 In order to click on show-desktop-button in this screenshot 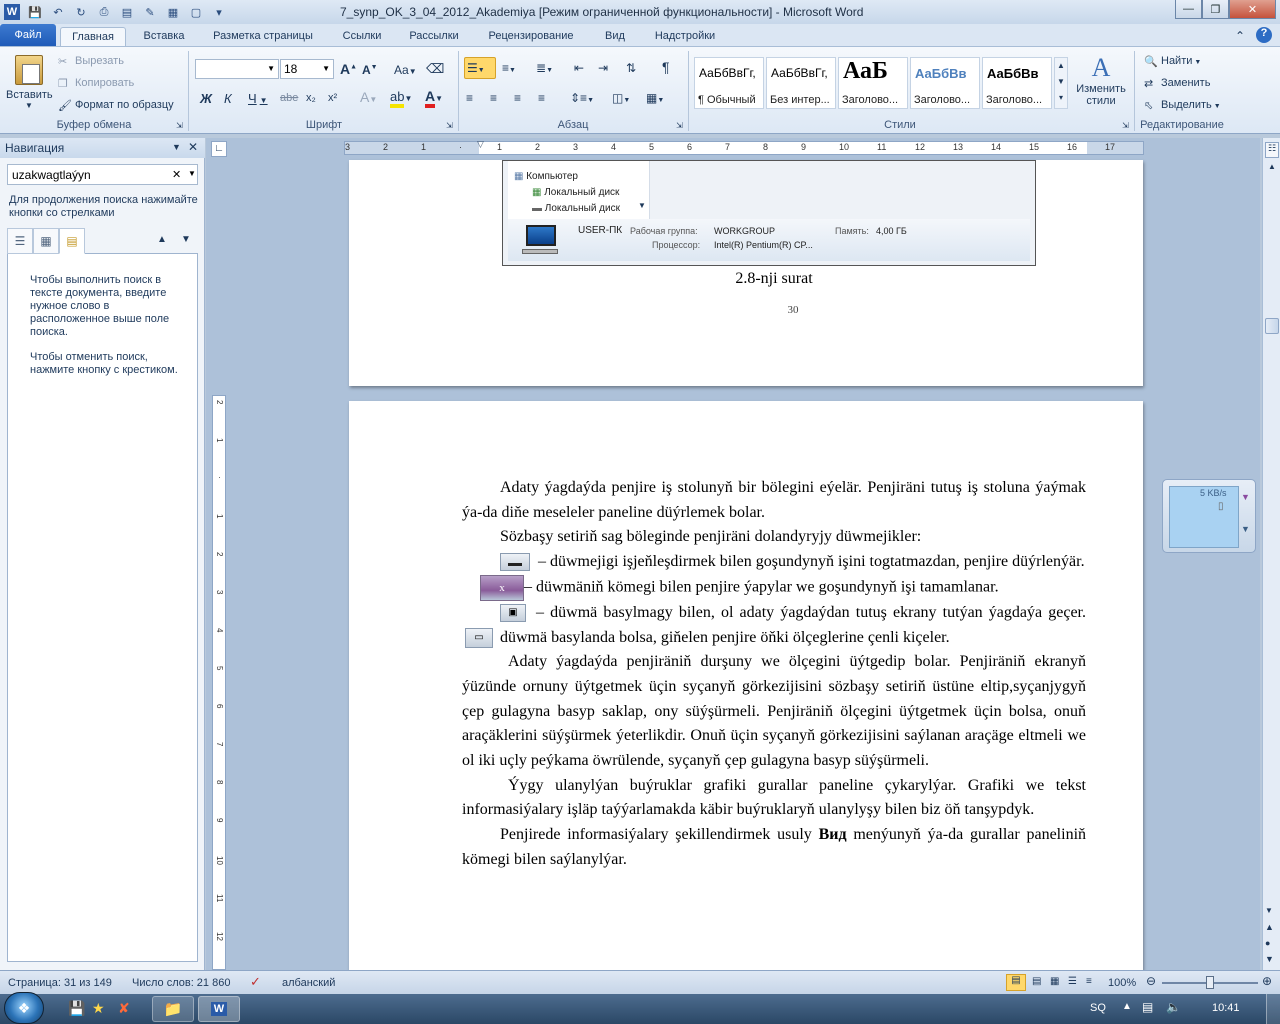, I will do `click(1273, 1009)`.